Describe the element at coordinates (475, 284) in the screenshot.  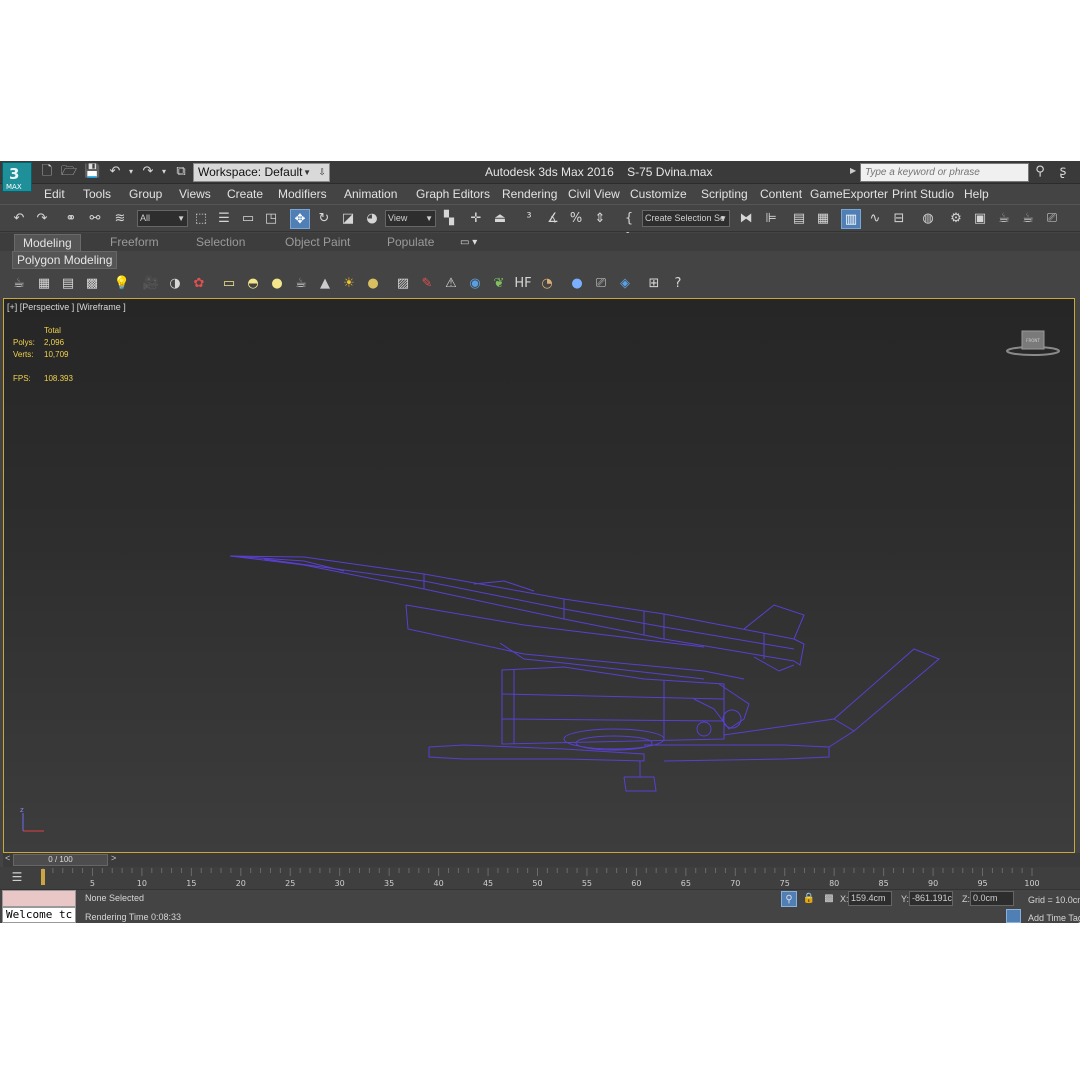
I see `globe-icon: ◉` at that location.